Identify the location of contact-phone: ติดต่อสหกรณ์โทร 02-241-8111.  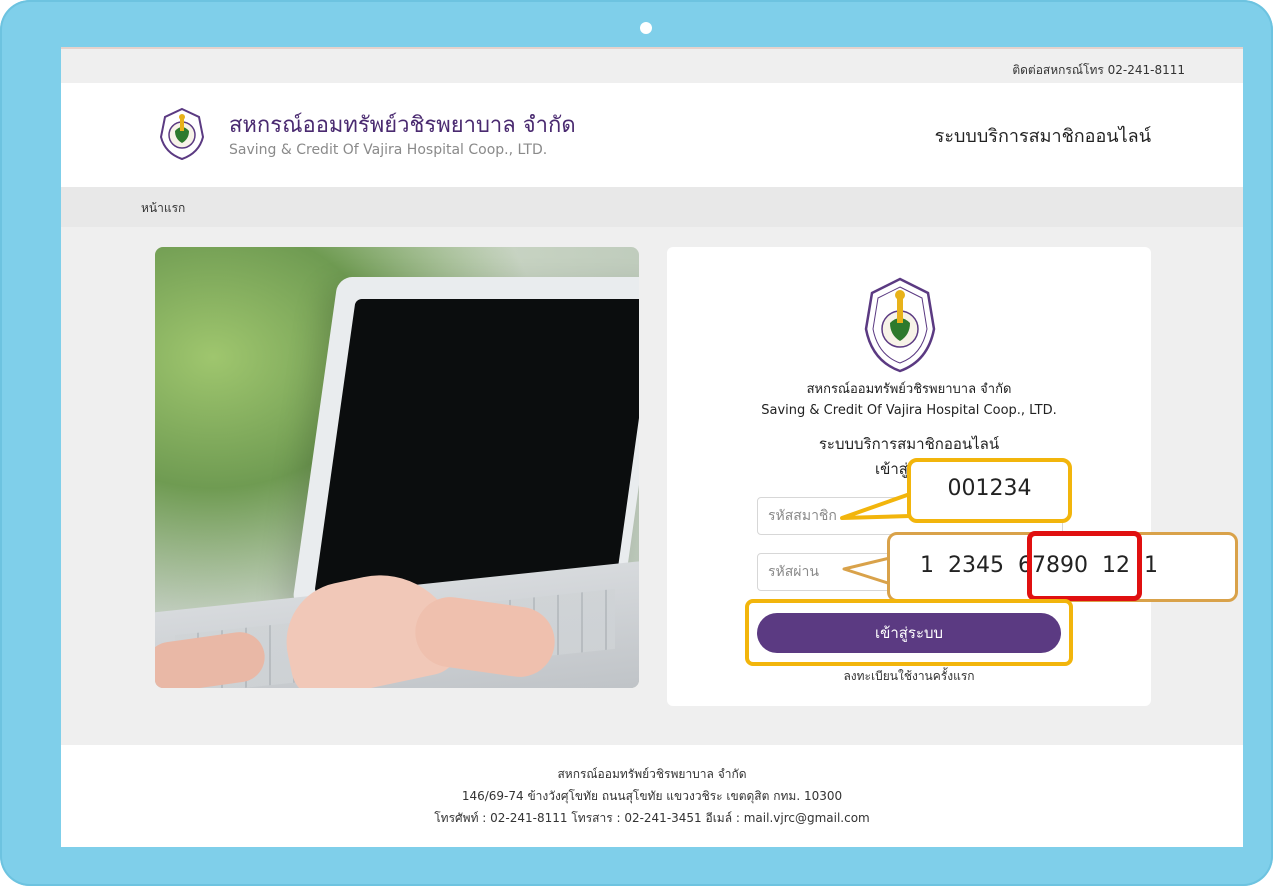
(1098, 70).